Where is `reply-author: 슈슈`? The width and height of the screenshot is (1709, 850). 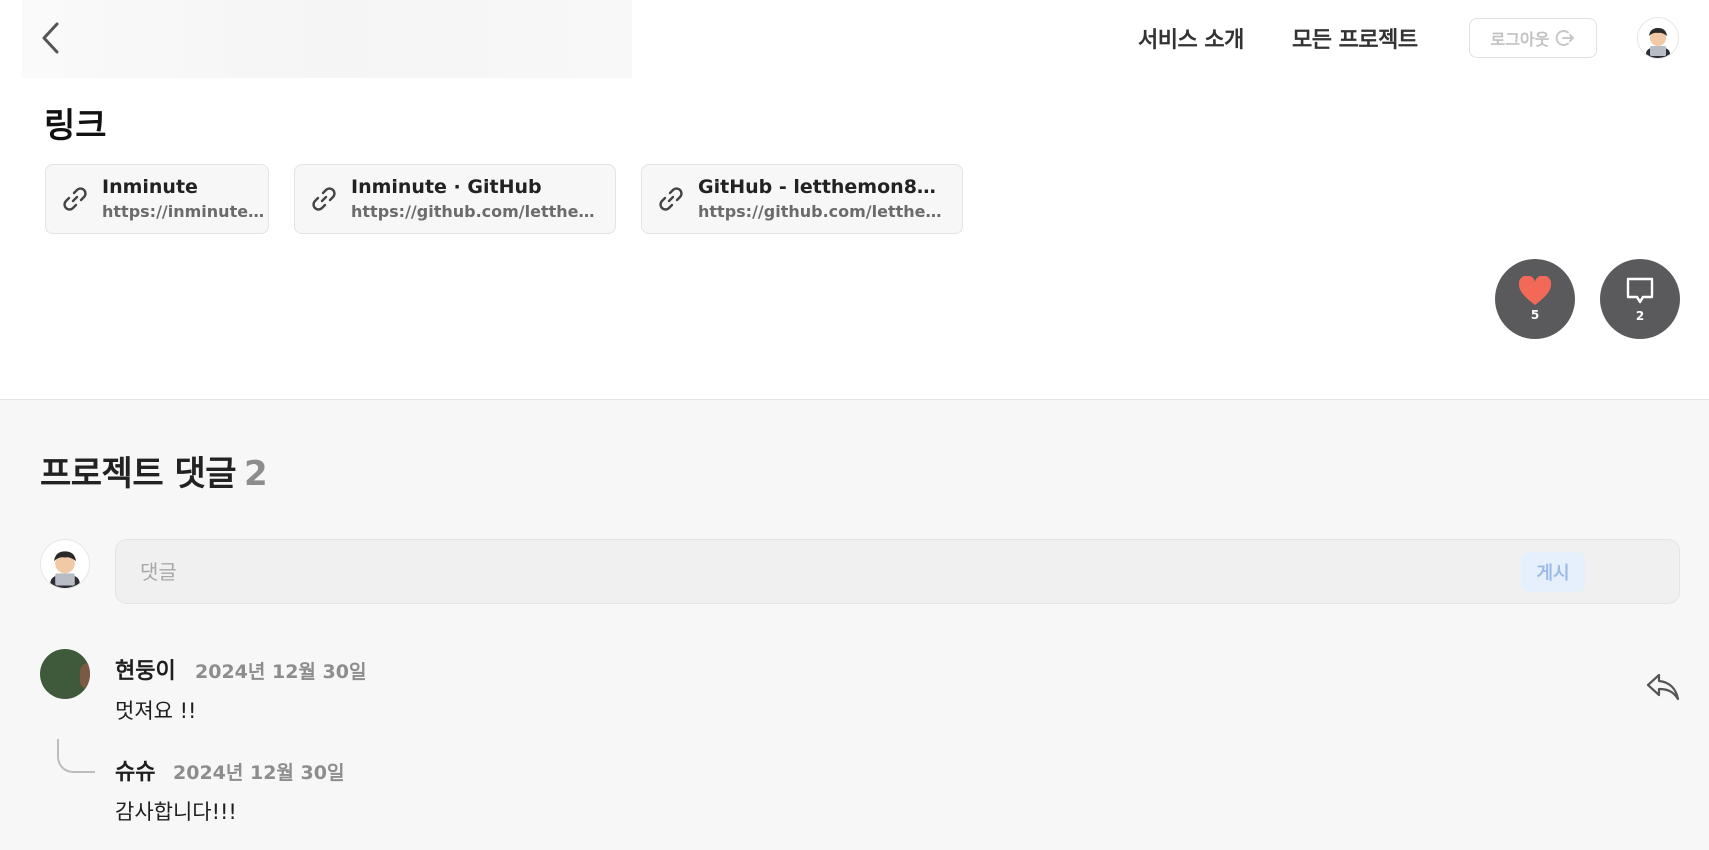 reply-author: 슈슈 is located at coordinates (135, 772).